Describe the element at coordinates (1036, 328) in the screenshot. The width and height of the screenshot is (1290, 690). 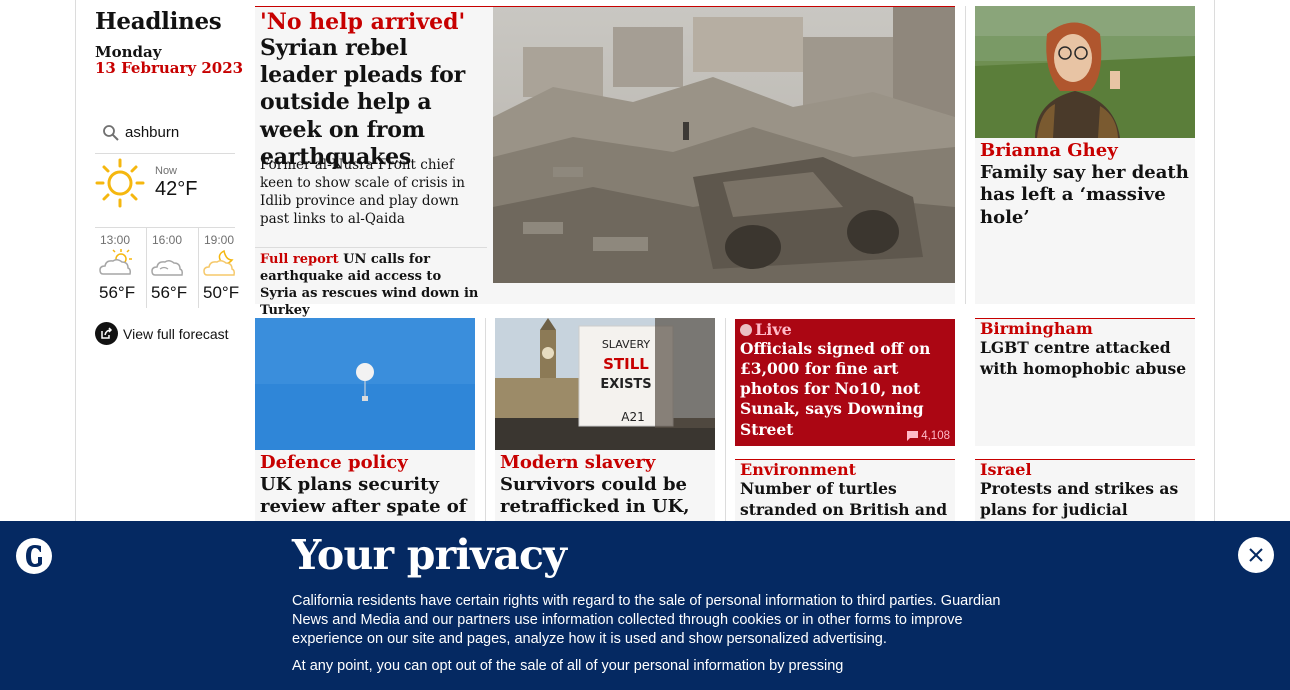
I see `story-kicker: Birmingham` at that location.